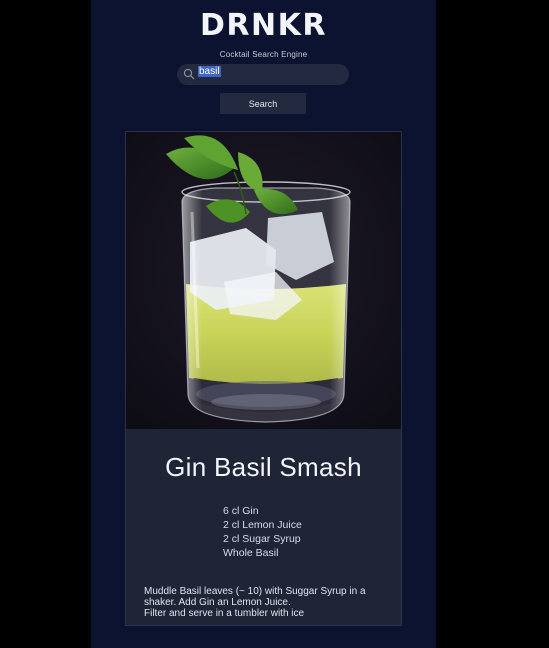 Image resolution: width=549 pixels, height=648 pixels. What do you see at coordinates (209, 71) in the screenshot?
I see `search-input-value: basil` at bounding box center [209, 71].